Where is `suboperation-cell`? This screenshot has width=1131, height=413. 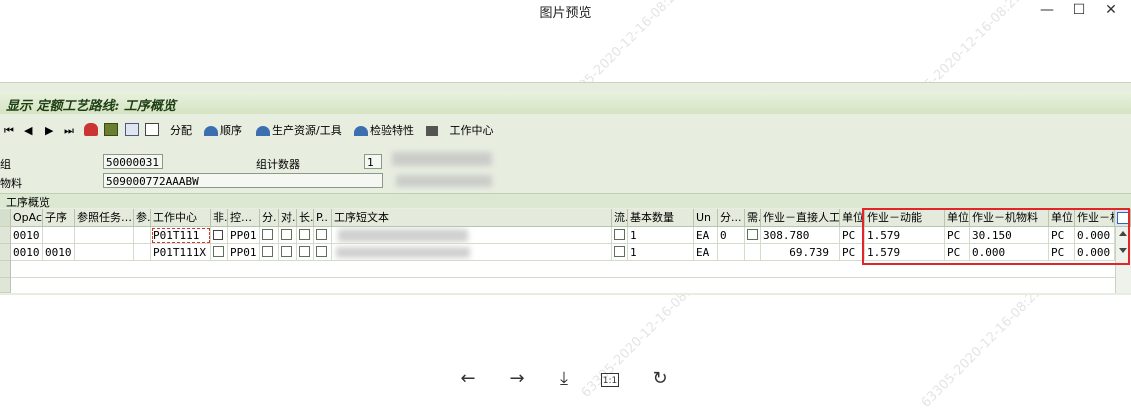 suboperation-cell is located at coordinates (59, 235).